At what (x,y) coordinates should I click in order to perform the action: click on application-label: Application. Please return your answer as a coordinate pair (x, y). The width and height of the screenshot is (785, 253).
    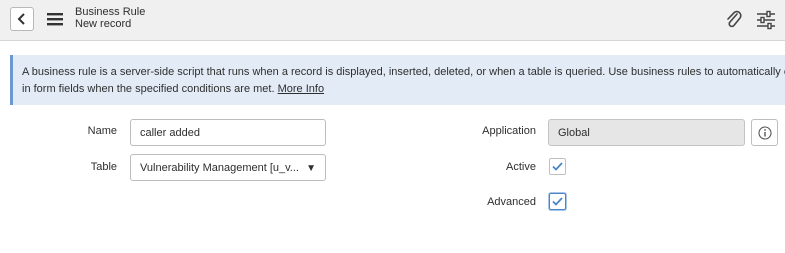
    Looking at the image, I should click on (509, 131).